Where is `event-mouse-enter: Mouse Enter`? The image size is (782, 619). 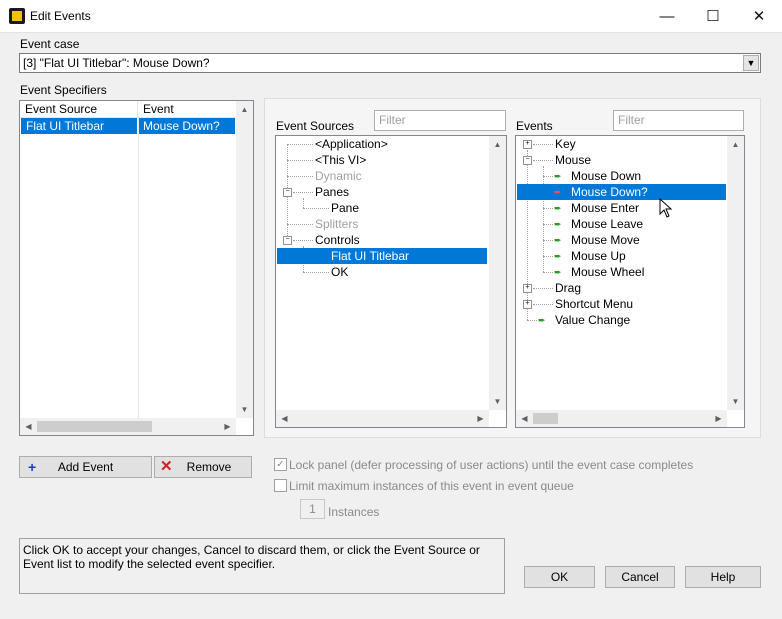
event-mouse-enter: Mouse Enter is located at coordinates (605, 208).